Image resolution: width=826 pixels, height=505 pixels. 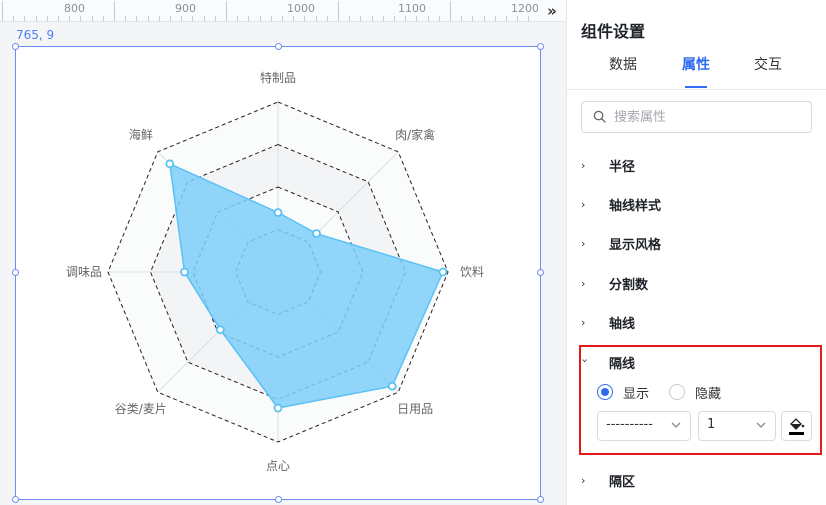 I want to click on color-swatch, so click(x=796, y=433).